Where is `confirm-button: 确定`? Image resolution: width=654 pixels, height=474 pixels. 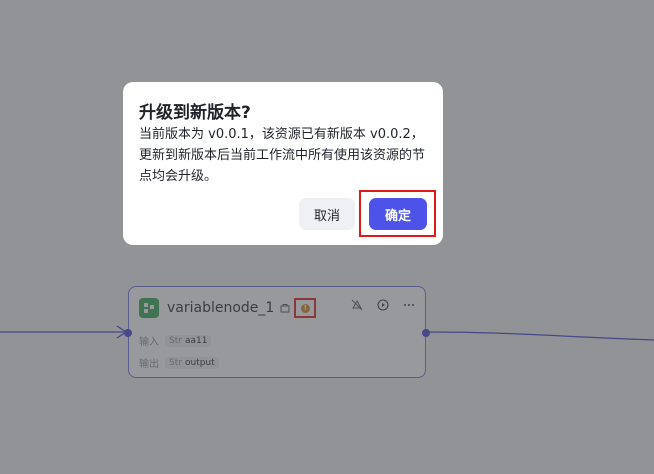 confirm-button: 确定 is located at coordinates (398, 214).